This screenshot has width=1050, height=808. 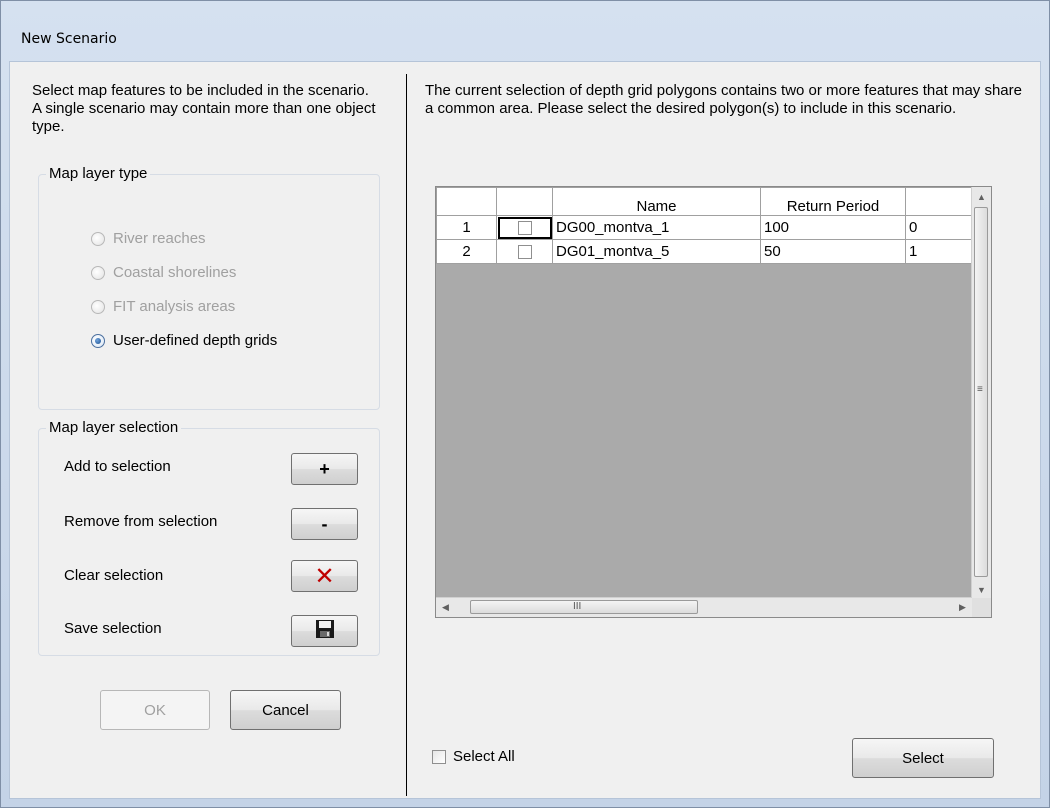 I want to click on scrollbar-corner, so click(x=981, y=607).